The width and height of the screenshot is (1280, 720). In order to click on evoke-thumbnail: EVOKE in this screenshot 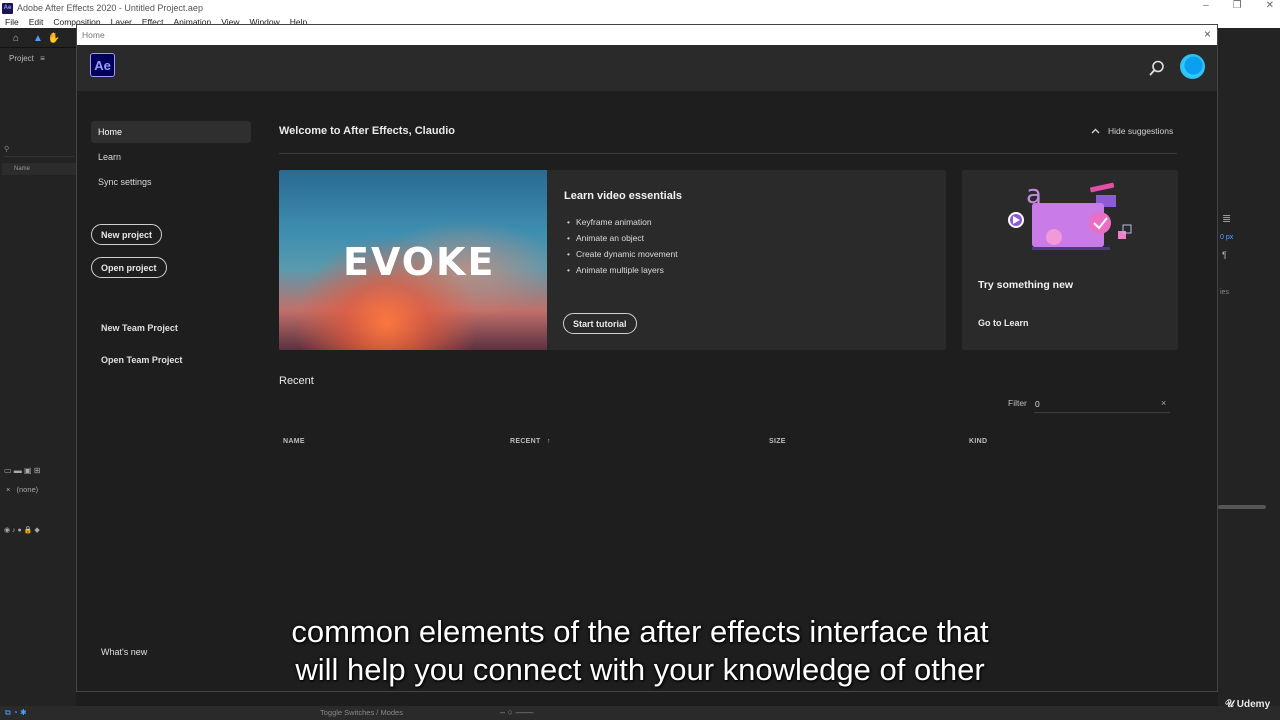, I will do `click(413, 260)`.